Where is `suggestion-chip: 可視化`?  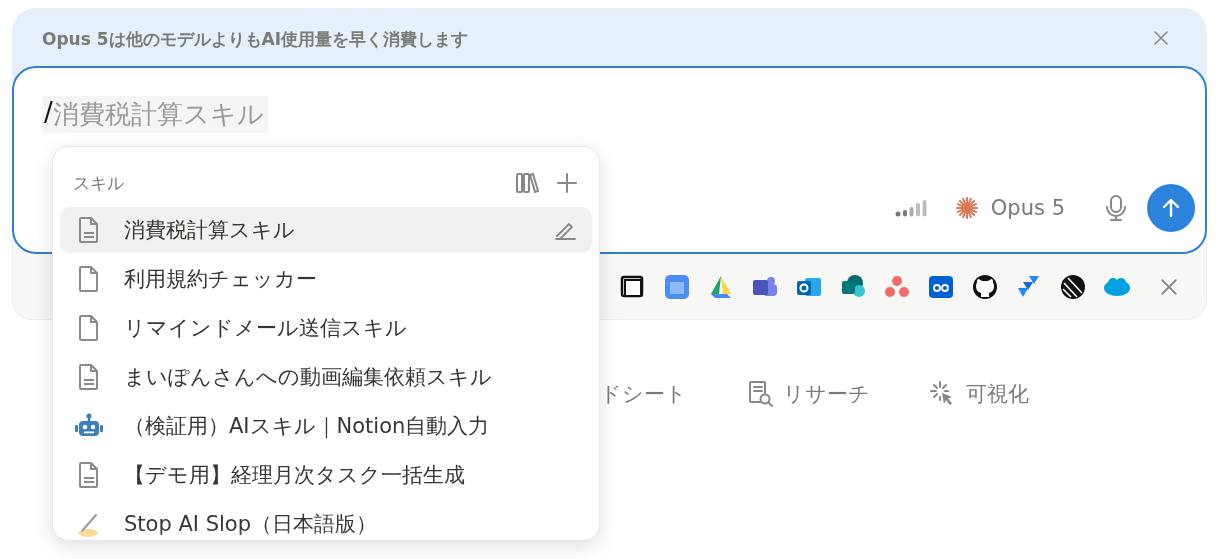
suggestion-chip: 可視化 is located at coordinates (979, 394).